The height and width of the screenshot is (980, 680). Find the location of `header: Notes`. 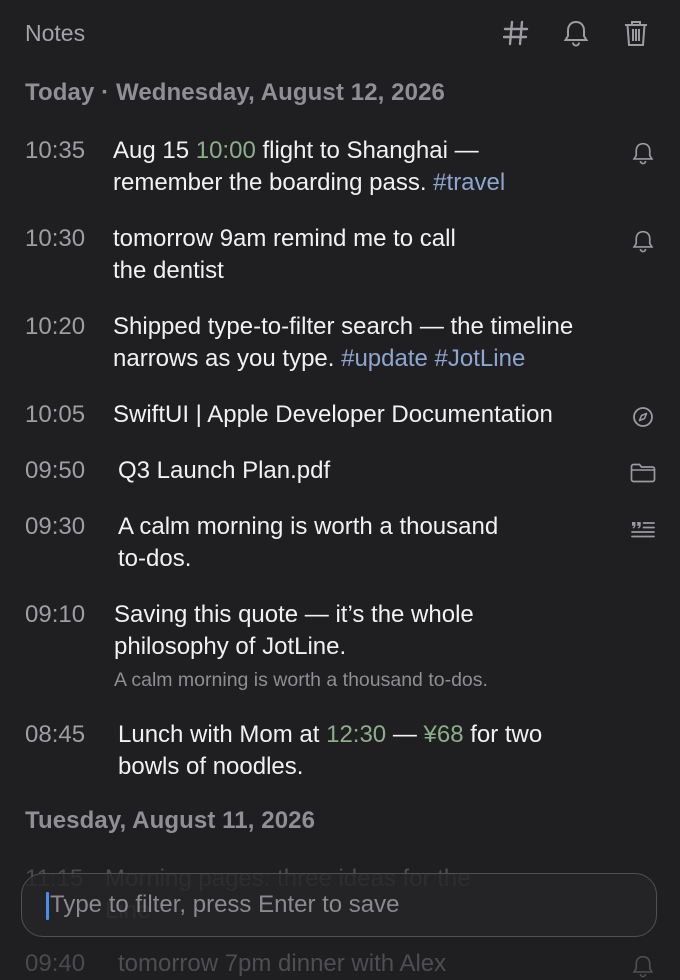

header: Notes is located at coordinates (340, 34).